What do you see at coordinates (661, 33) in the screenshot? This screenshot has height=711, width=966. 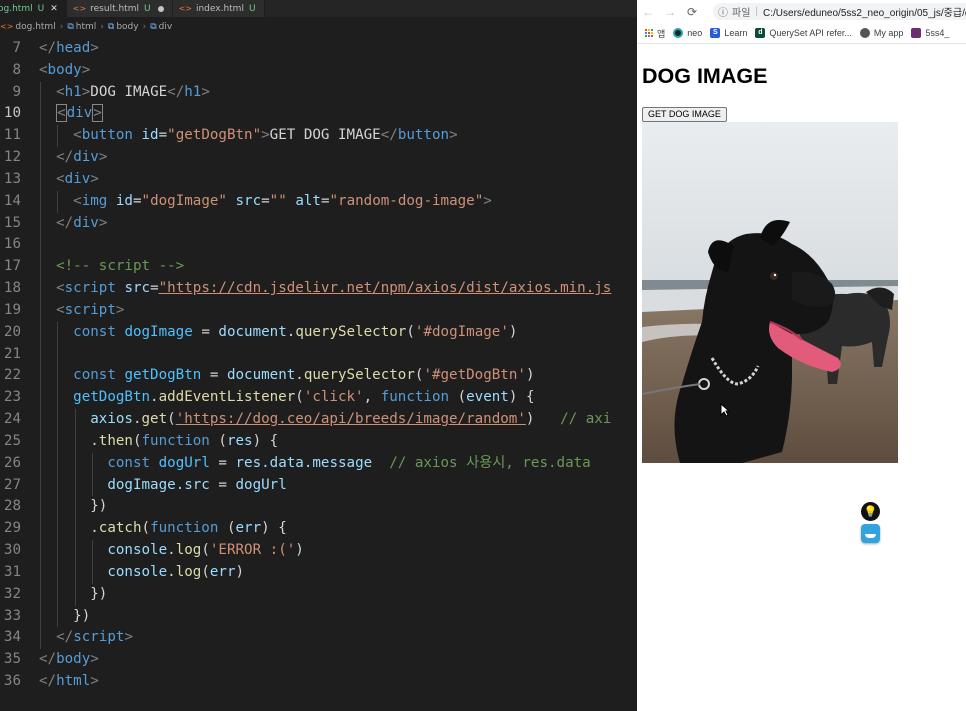 I see `bookmark-label: 앱` at bounding box center [661, 33].